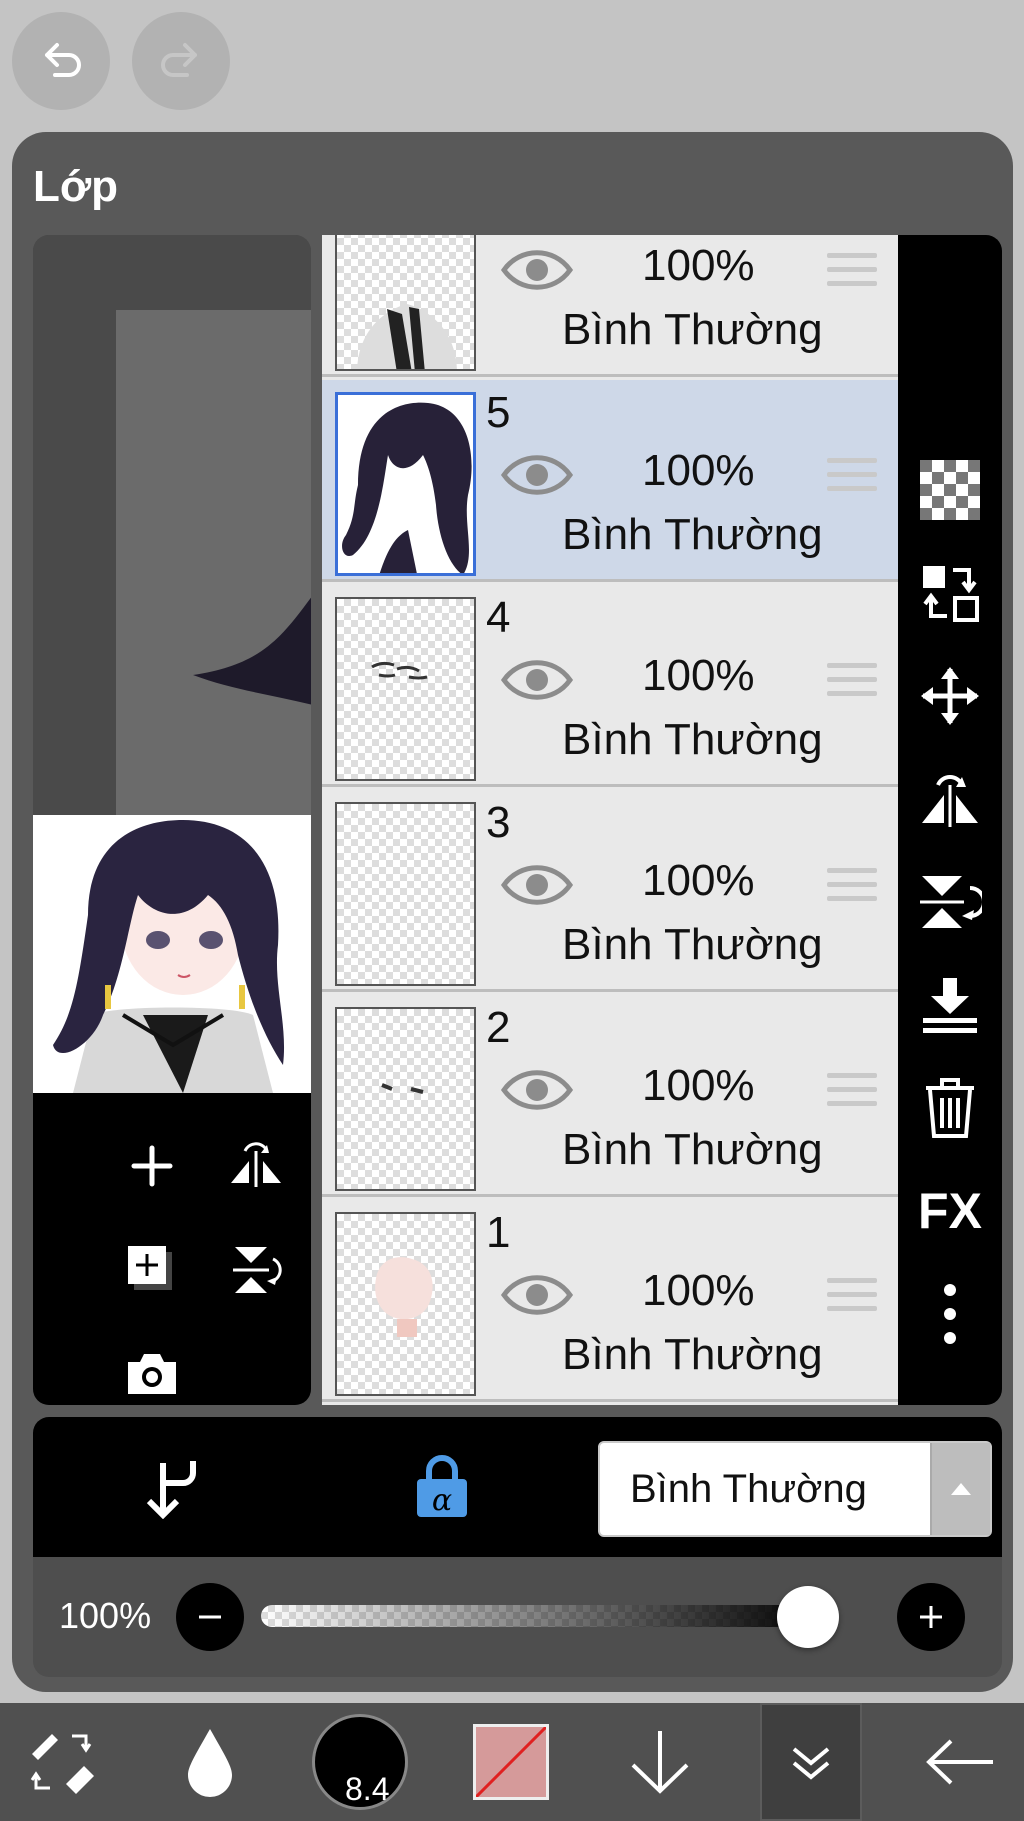 This screenshot has height=1821, width=1024. Describe the element at coordinates (517, 1487) in the screenshot. I see `layer-options-bar: α Bình Thường` at that location.